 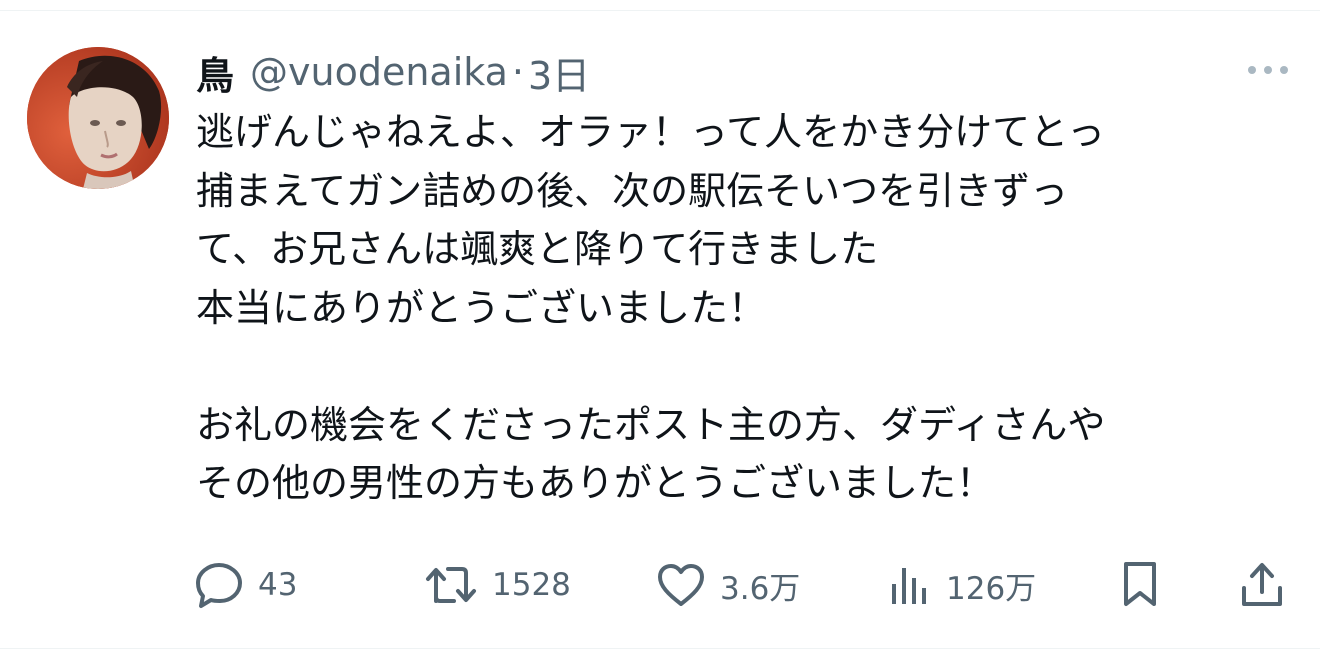 I want to click on views-button: 126万, so click(x=962, y=585).